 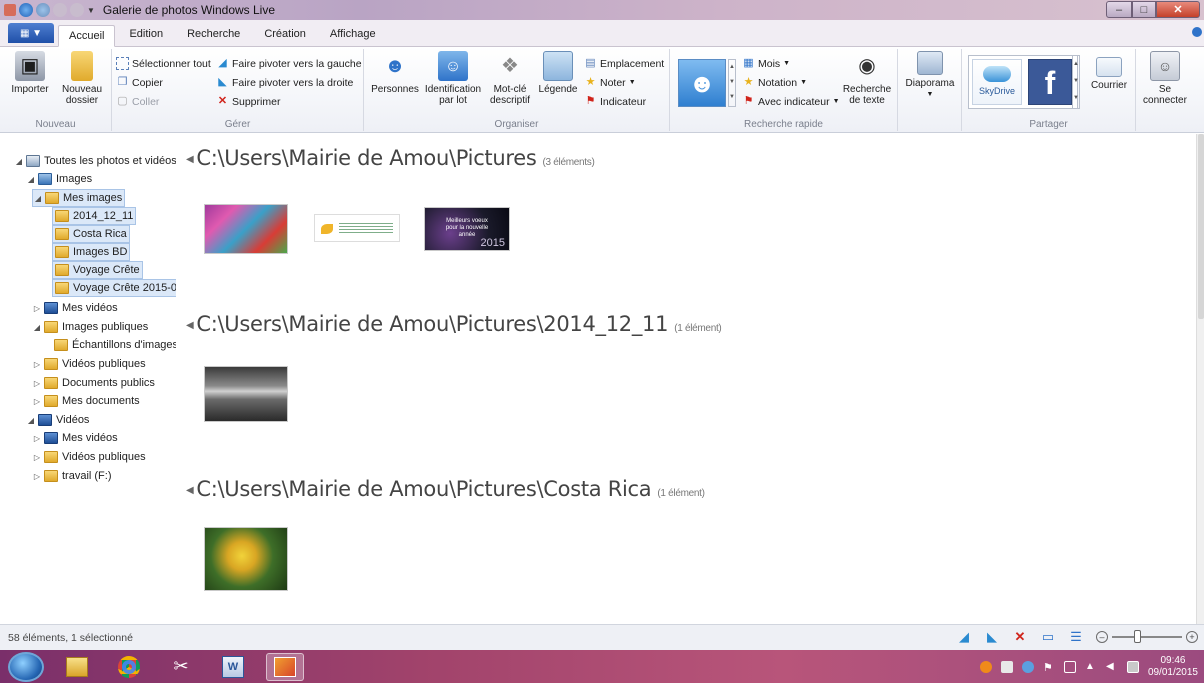 What do you see at coordinates (90, 327) in the screenshot?
I see `tree-item-images-publiques: ◢ Images publiques` at bounding box center [90, 327].